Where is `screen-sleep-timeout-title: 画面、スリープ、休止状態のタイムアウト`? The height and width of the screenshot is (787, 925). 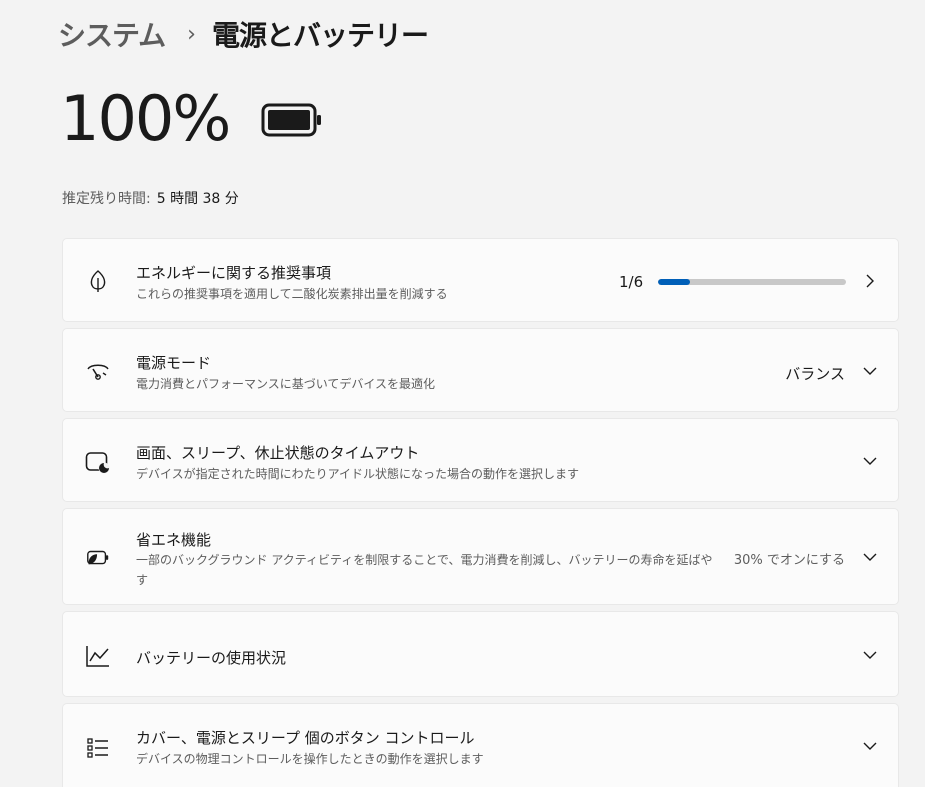
screen-sleep-timeout-title: 画面、スリープ、休止状態のタイムアウト is located at coordinates (278, 453).